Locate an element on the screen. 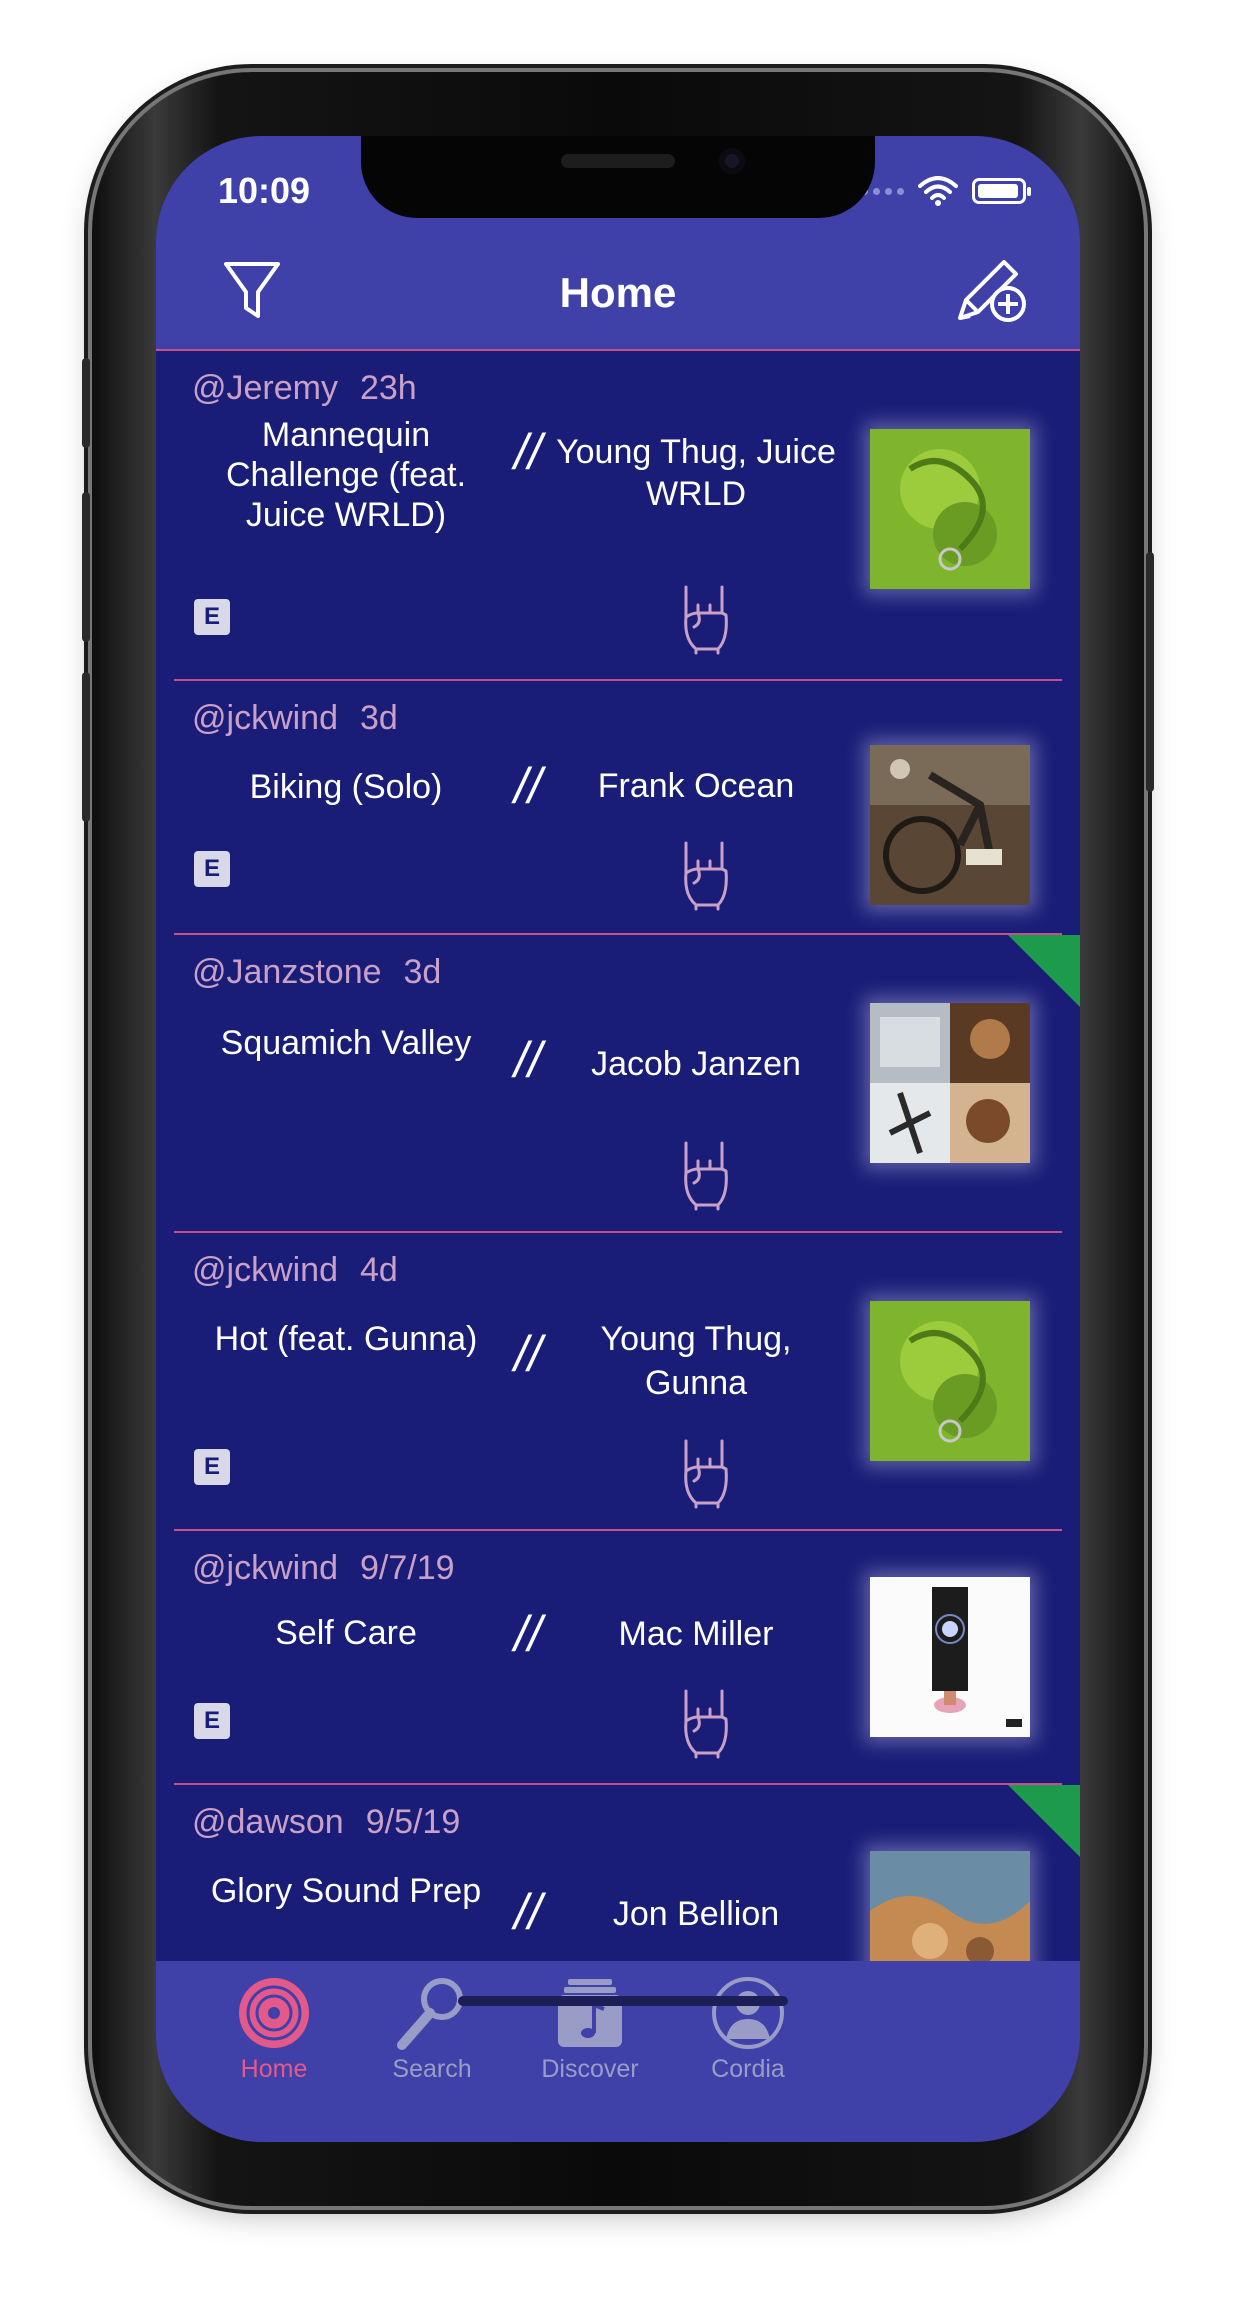 The height and width of the screenshot is (2300, 1242). username-link: @dawson is located at coordinates (268, 1822).